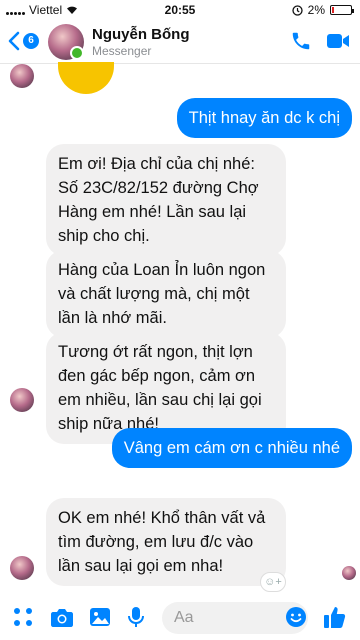 The height and width of the screenshot is (640, 360). What do you see at coordinates (297, 10) in the screenshot?
I see `alarm-icon` at bounding box center [297, 10].